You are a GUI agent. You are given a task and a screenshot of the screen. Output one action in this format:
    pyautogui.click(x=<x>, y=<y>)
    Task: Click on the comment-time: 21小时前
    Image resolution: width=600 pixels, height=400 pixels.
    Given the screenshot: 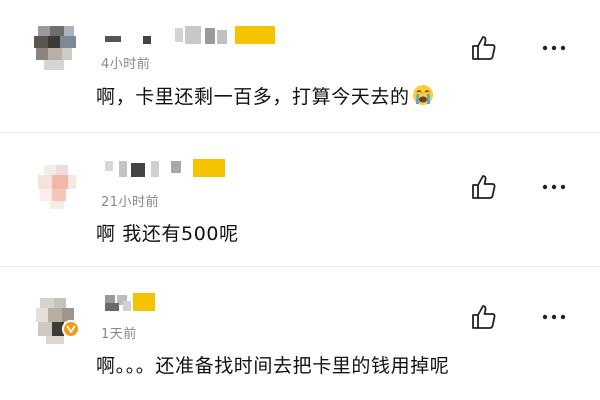 What is the action you would take?
    pyautogui.click(x=130, y=202)
    